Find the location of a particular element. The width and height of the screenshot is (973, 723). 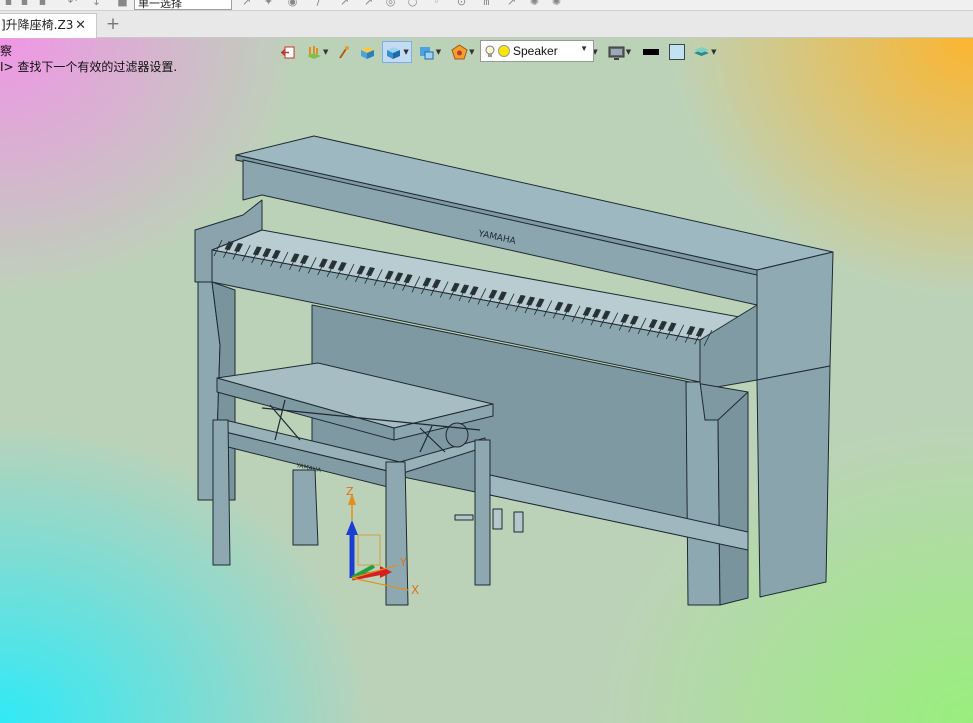

arrow-icon: ↗ is located at coordinates (344, 4).